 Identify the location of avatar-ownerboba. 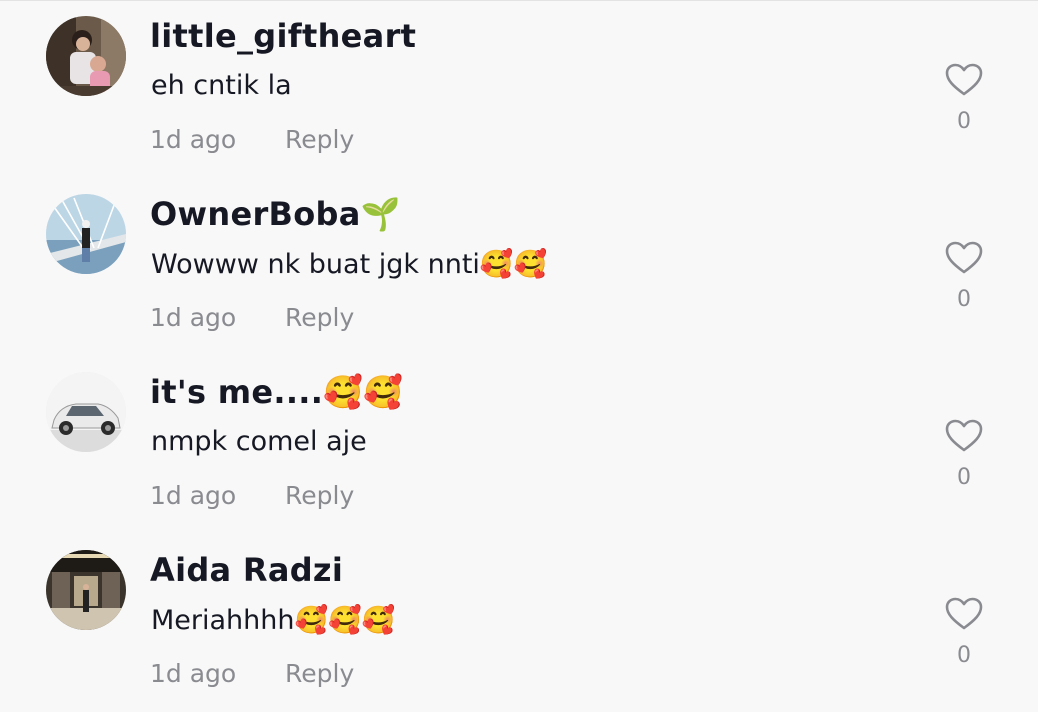
(86, 234).